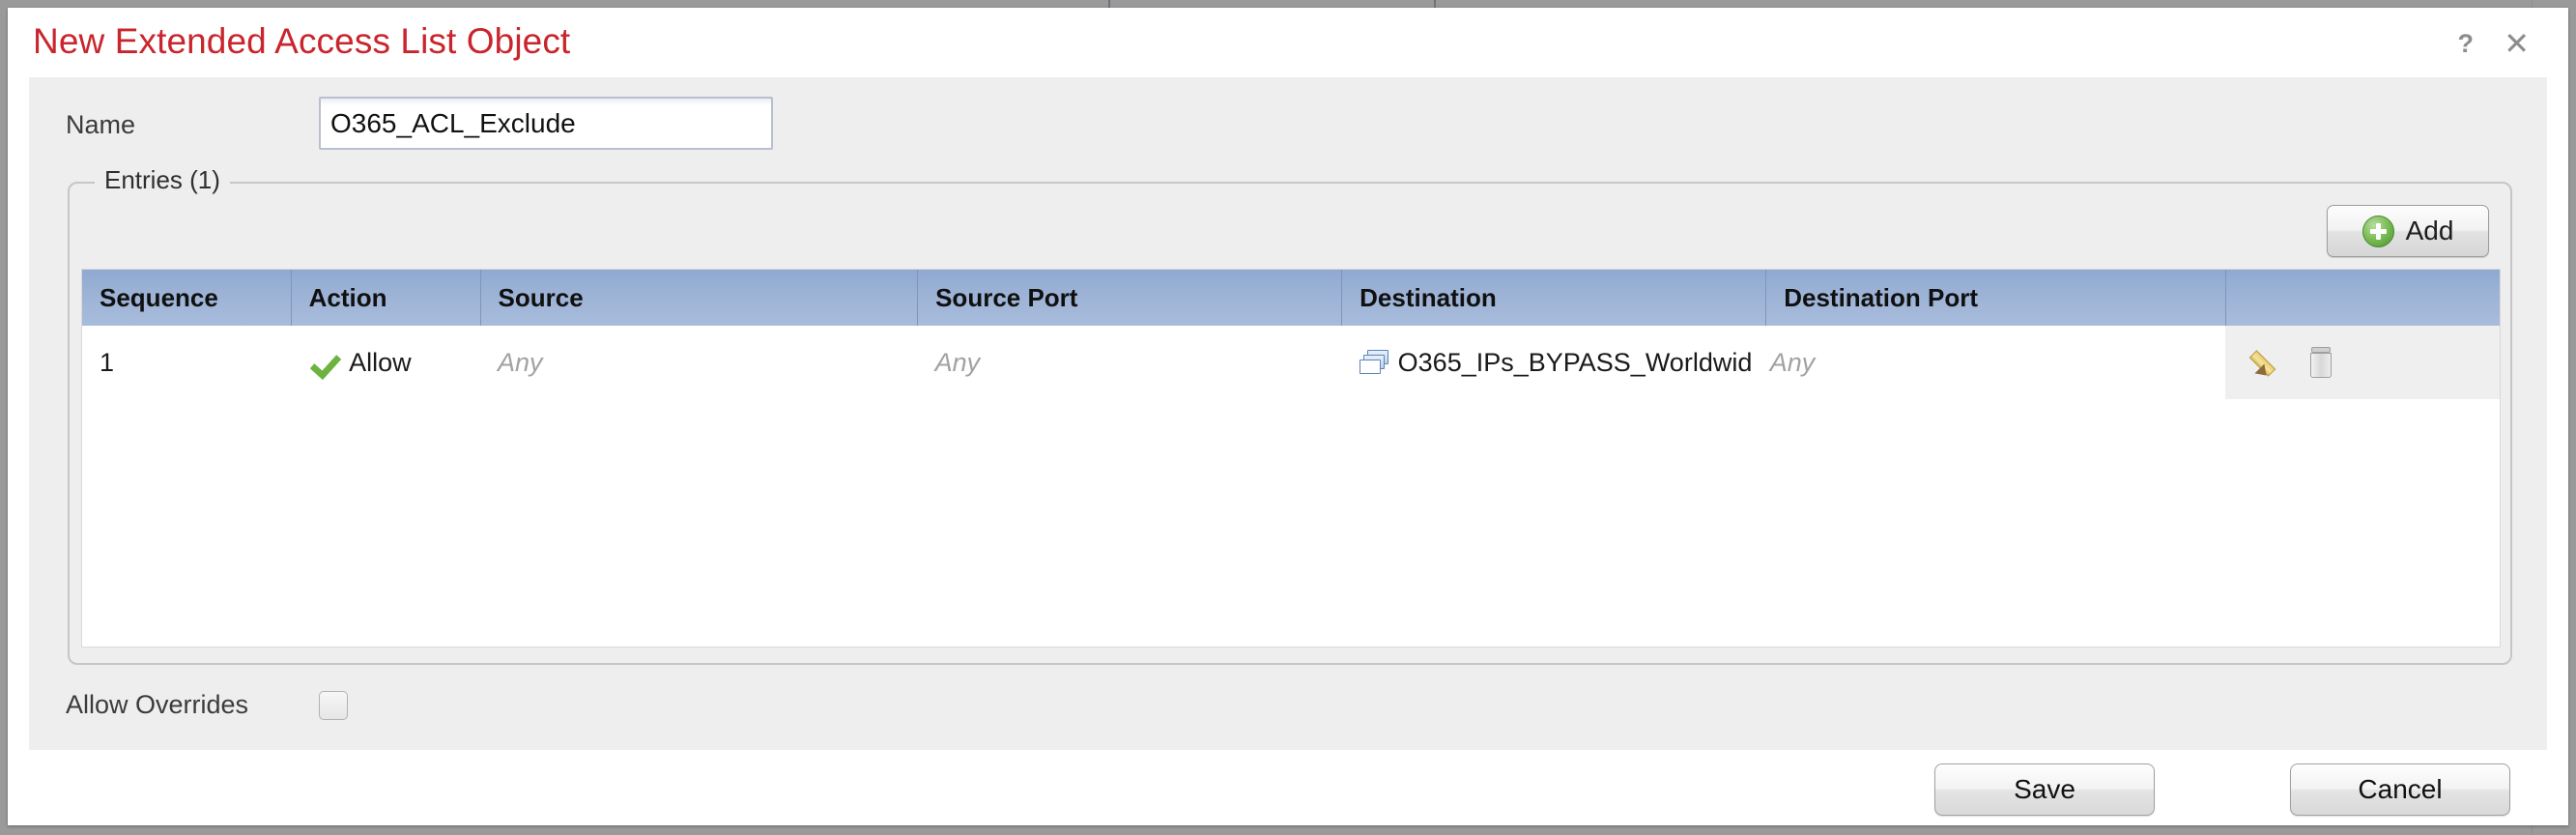 This screenshot has height=835, width=2576. What do you see at coordinates (1288, 126) in the screenshot?
I see `name-field-row: Name` at bounding box center [1288, 126].